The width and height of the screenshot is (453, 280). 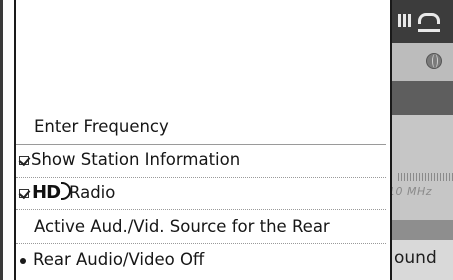 What do you see at coordinates (420, 230) in the screenshot?
I see `background-bottom-band` at bounding box center [420, 230].